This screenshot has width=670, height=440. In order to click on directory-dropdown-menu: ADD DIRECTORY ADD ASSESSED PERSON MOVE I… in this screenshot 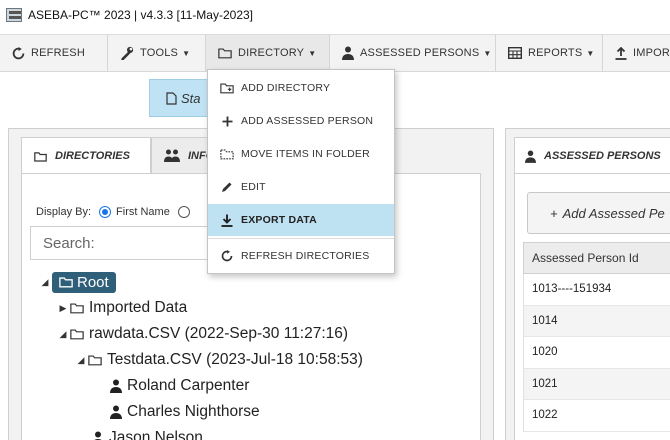, I will do `click(301, 171)`.